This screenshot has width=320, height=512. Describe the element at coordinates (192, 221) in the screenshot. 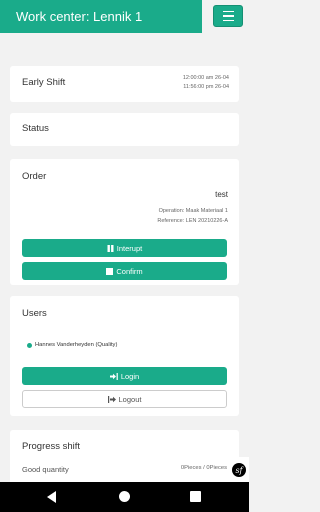

I see `order-reference: Reference: LEN 20210226-A` at that location.